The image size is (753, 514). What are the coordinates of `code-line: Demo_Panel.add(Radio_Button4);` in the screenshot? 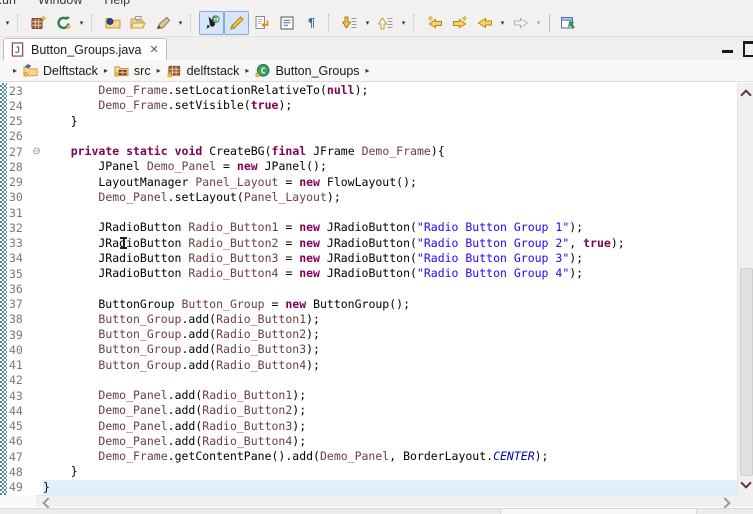 It's located at (390, 441).